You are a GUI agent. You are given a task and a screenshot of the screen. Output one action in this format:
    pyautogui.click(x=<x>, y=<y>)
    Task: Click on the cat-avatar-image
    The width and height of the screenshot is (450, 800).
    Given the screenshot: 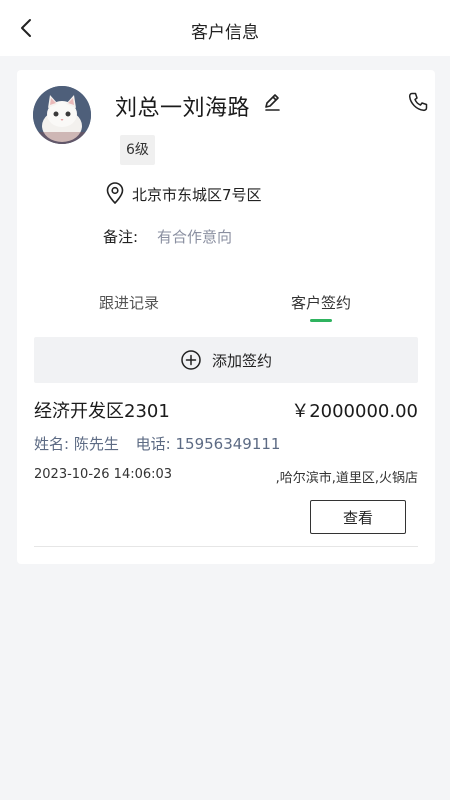 What is the action you would take?
    pyautogui.click(x=62, y=115)
    